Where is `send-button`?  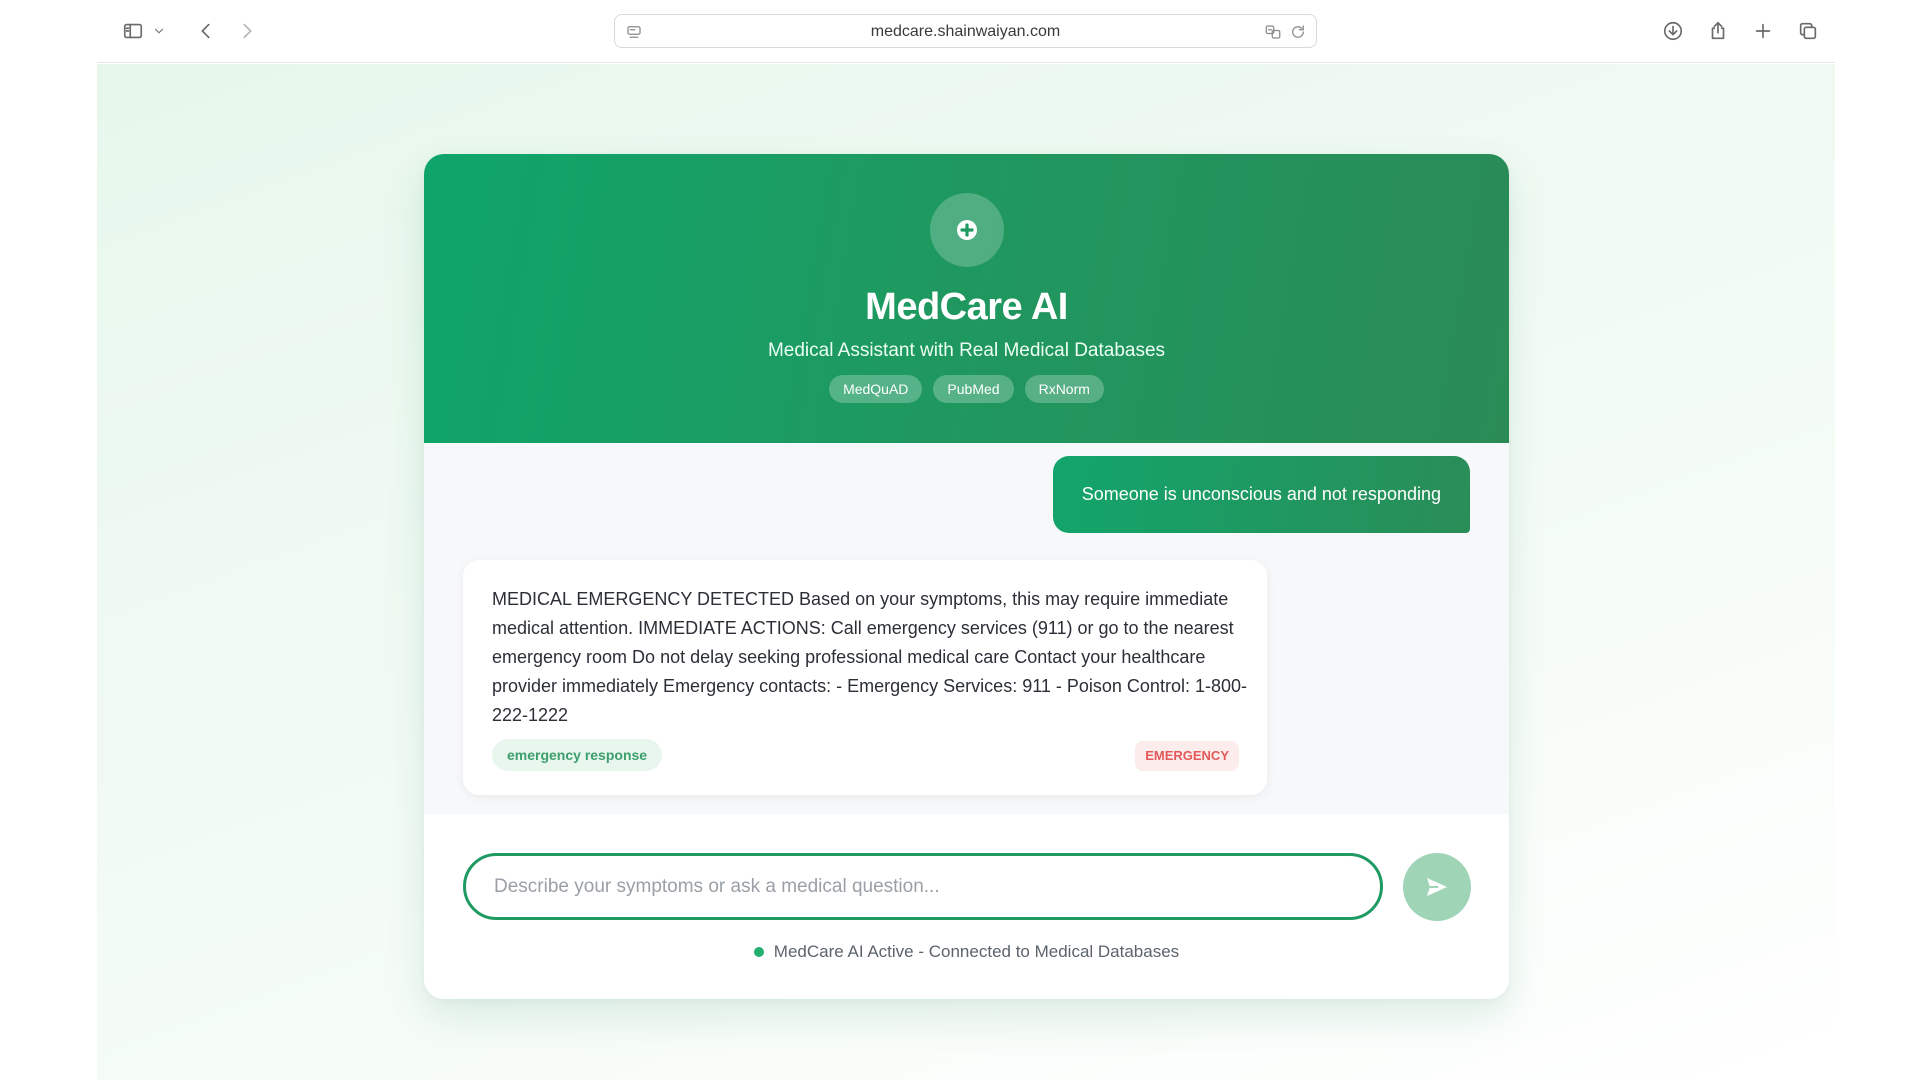 send-button is located at coordinates (1437, 887).